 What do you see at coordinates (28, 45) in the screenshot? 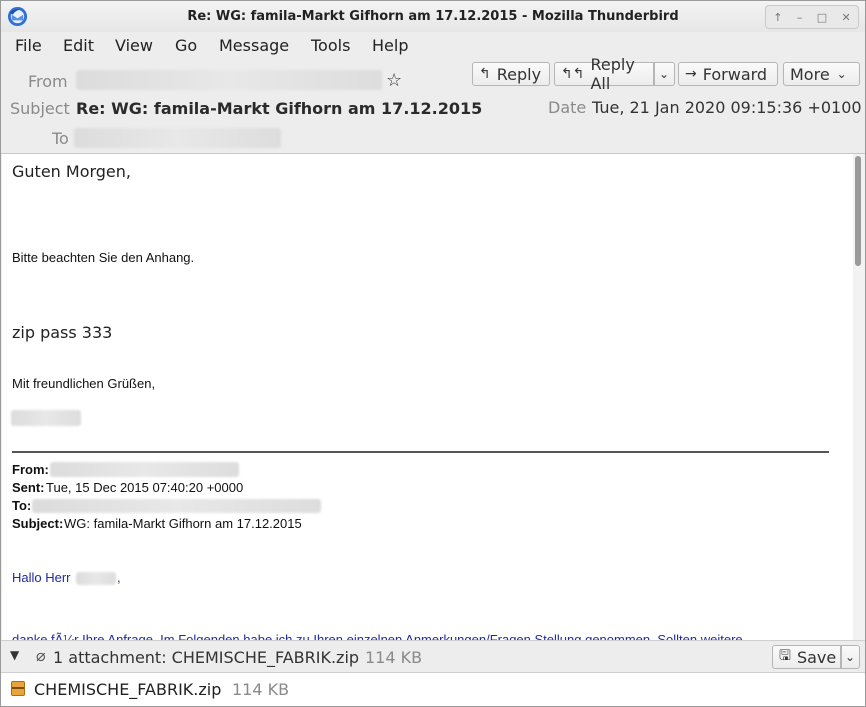
I see `menu-file: File` at bounding box center [28, 45].